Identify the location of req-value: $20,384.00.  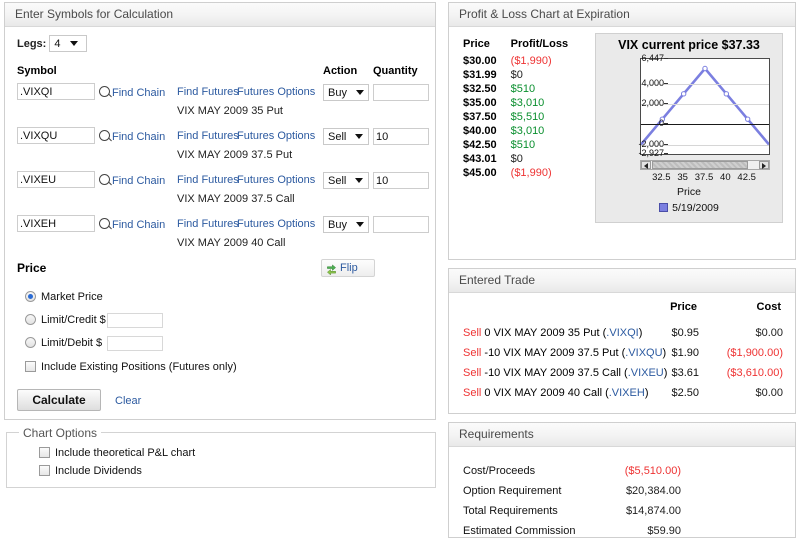
(653, 491).